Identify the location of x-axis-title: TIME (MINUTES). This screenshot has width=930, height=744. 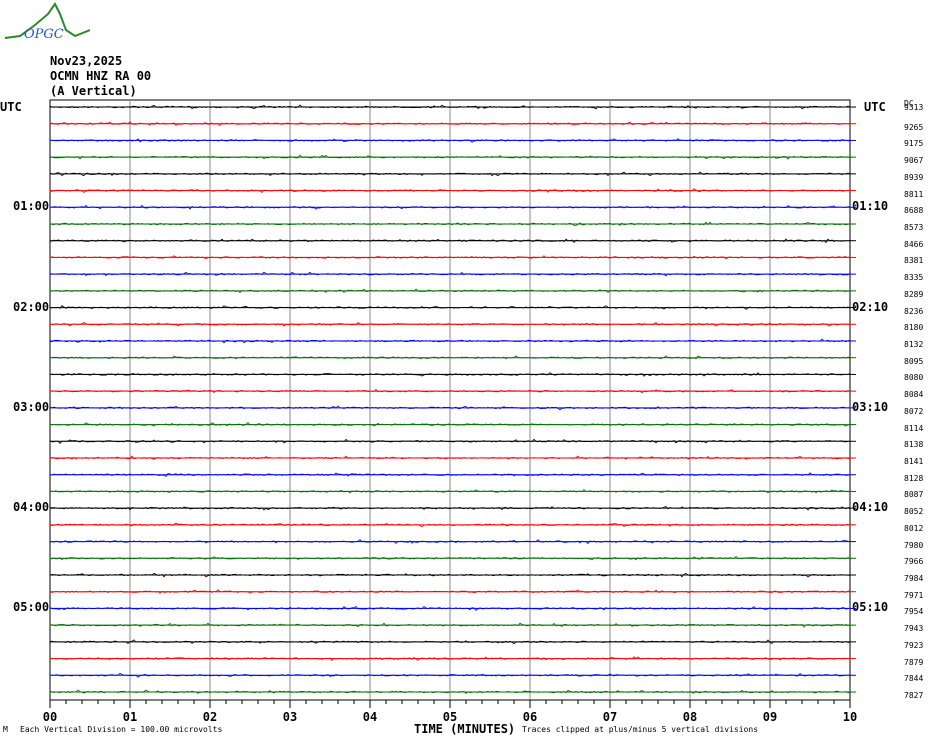
(465, 729).